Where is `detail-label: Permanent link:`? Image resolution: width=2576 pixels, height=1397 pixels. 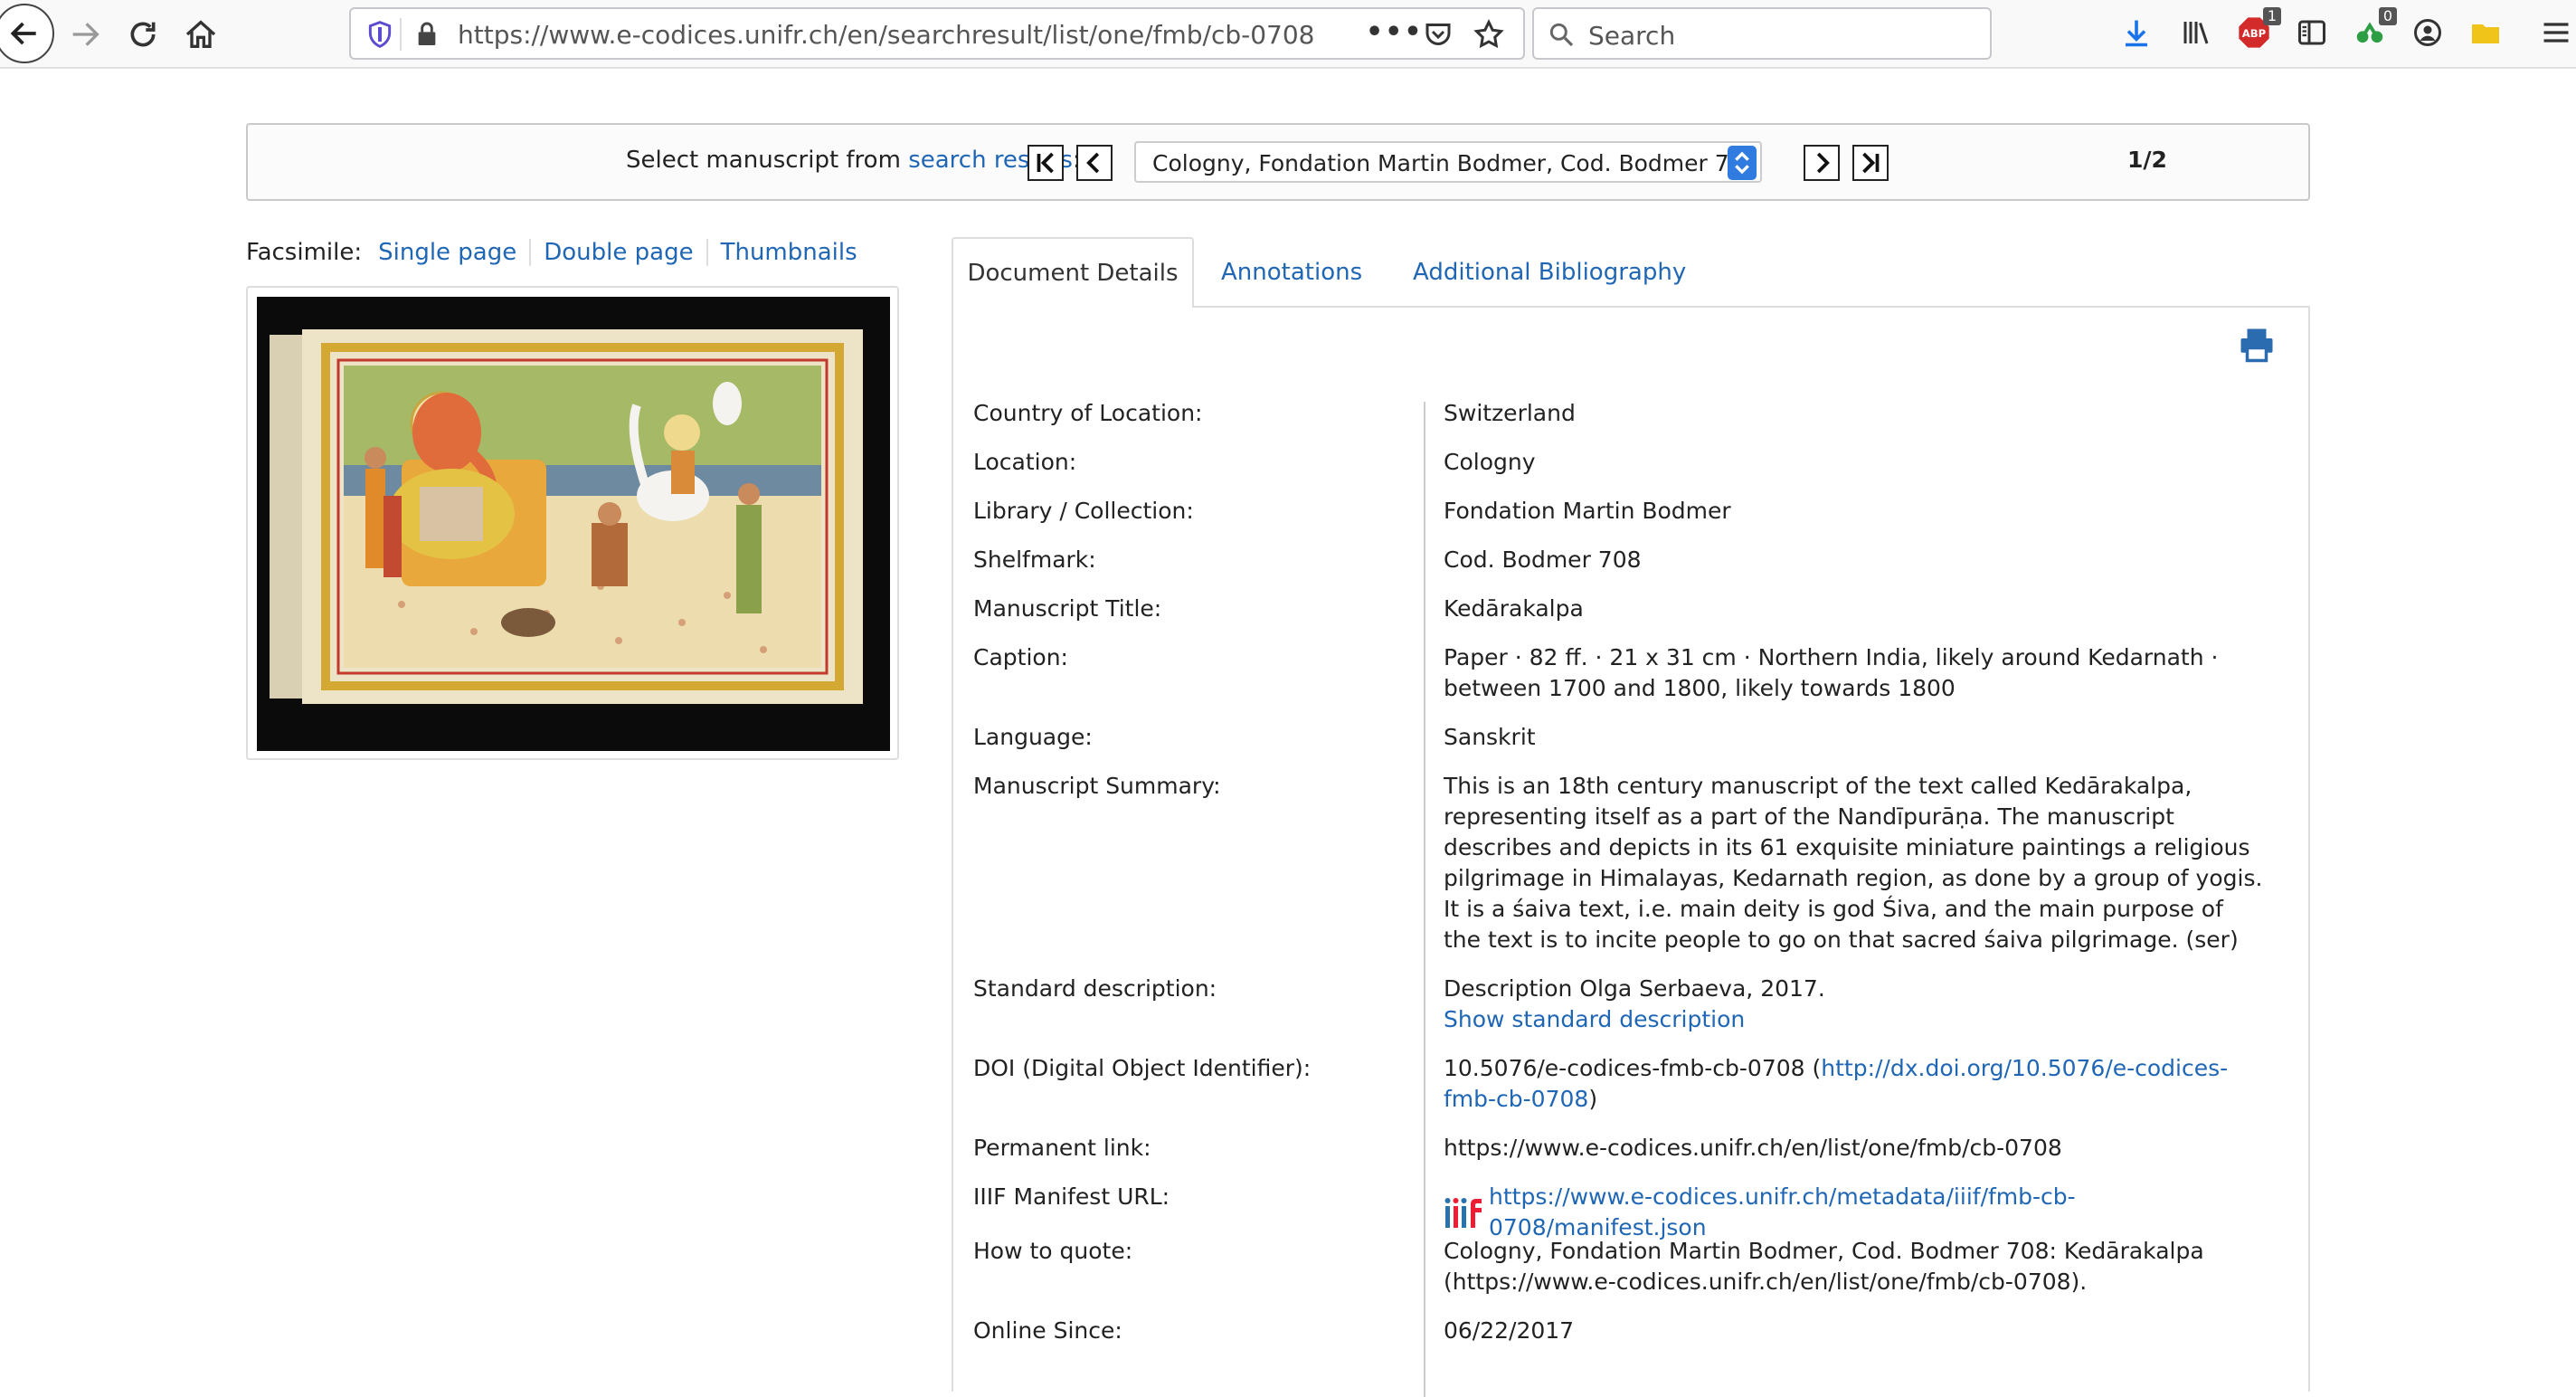 detail-label: Permanent link: is located at coordinates (1062, 1148).